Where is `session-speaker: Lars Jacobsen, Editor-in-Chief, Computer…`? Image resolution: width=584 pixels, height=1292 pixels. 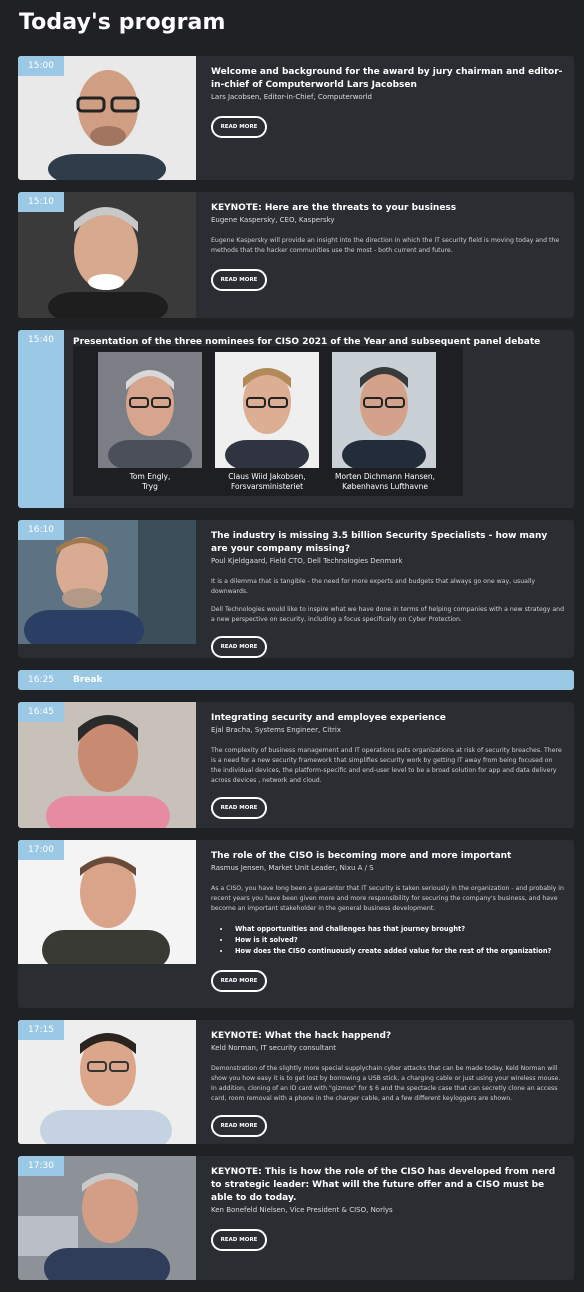
session-speaker: Lars Jacobsen, Editor-in-Chief, Computer… is located at coordinates (291, 97).